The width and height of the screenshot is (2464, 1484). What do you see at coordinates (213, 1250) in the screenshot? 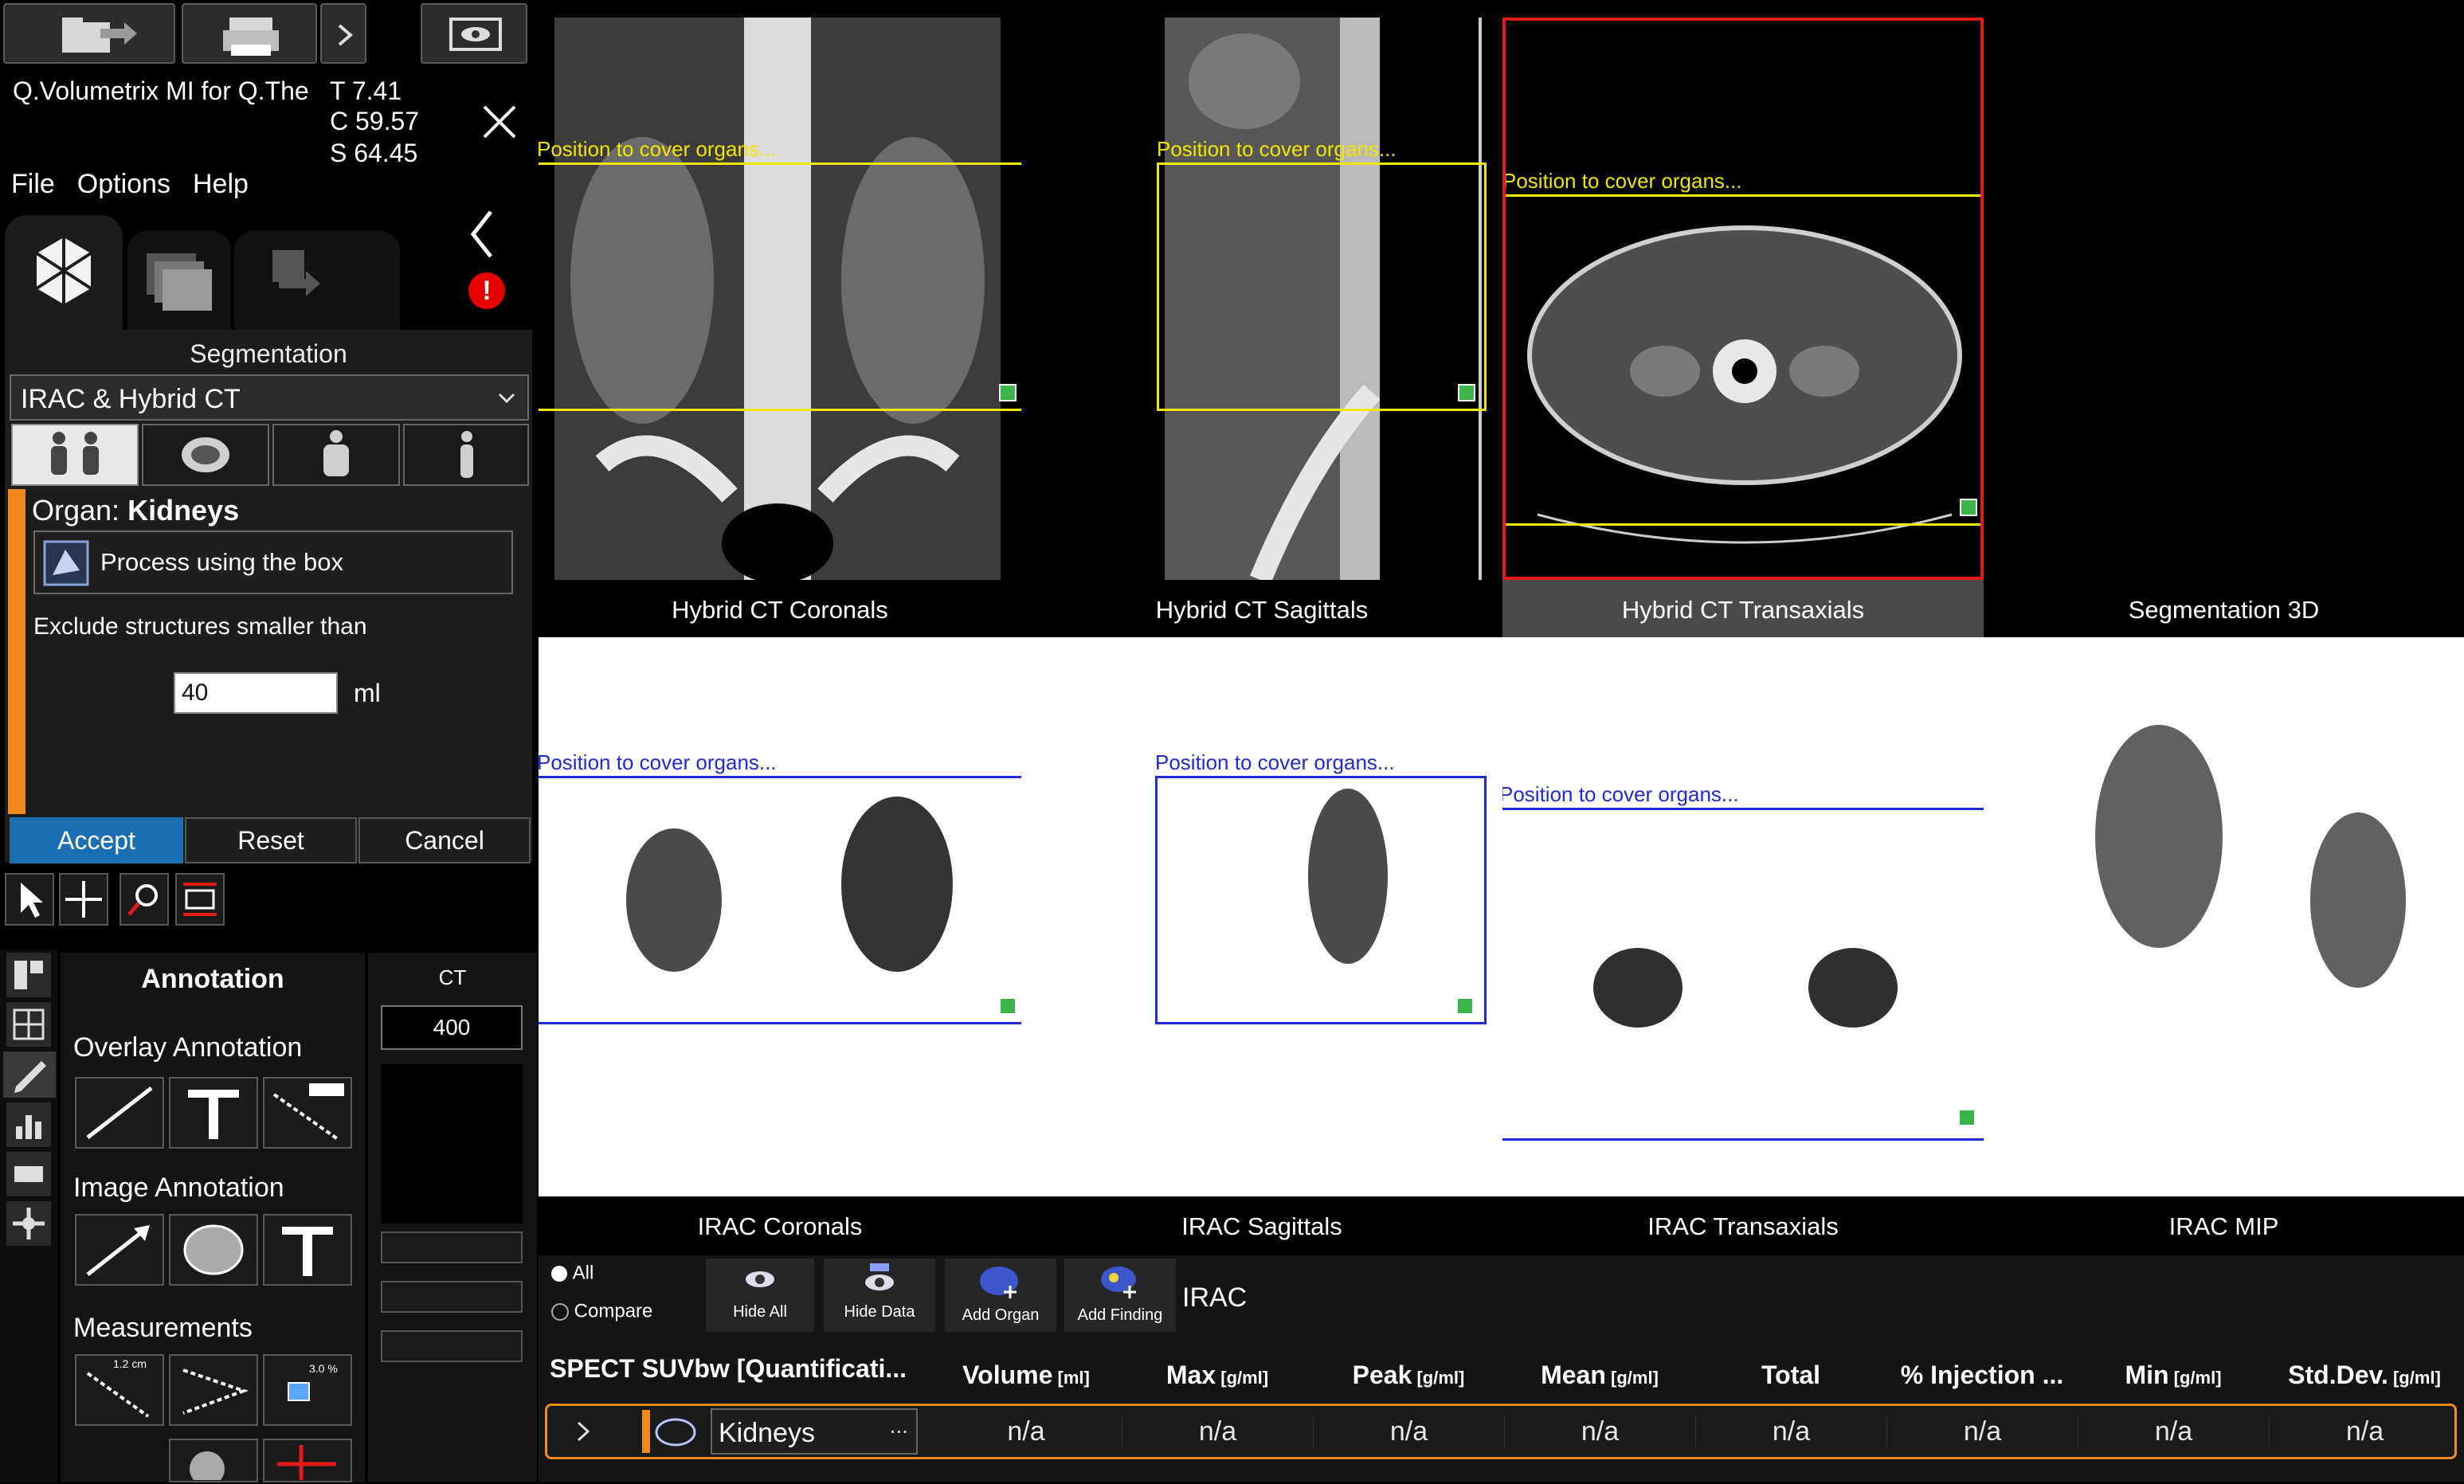
I see `image-region-tool` at bounding box center [213, 1250].